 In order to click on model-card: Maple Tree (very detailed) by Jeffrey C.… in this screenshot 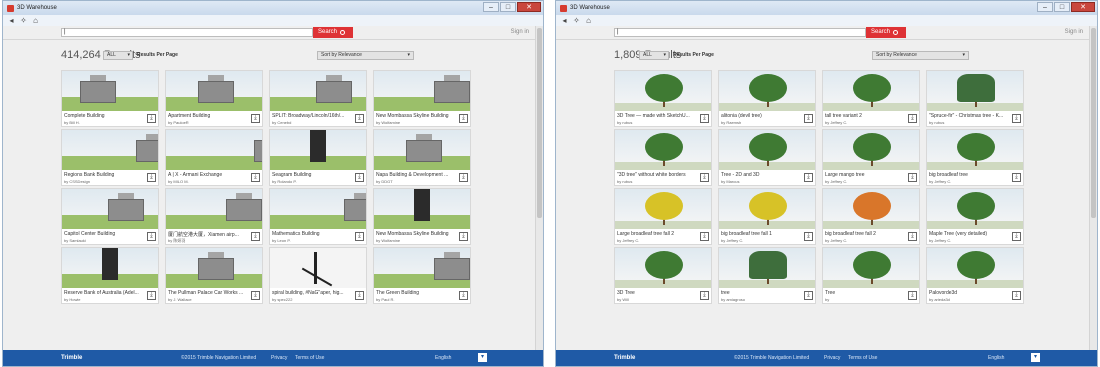, I will do `click(975, 216)`.